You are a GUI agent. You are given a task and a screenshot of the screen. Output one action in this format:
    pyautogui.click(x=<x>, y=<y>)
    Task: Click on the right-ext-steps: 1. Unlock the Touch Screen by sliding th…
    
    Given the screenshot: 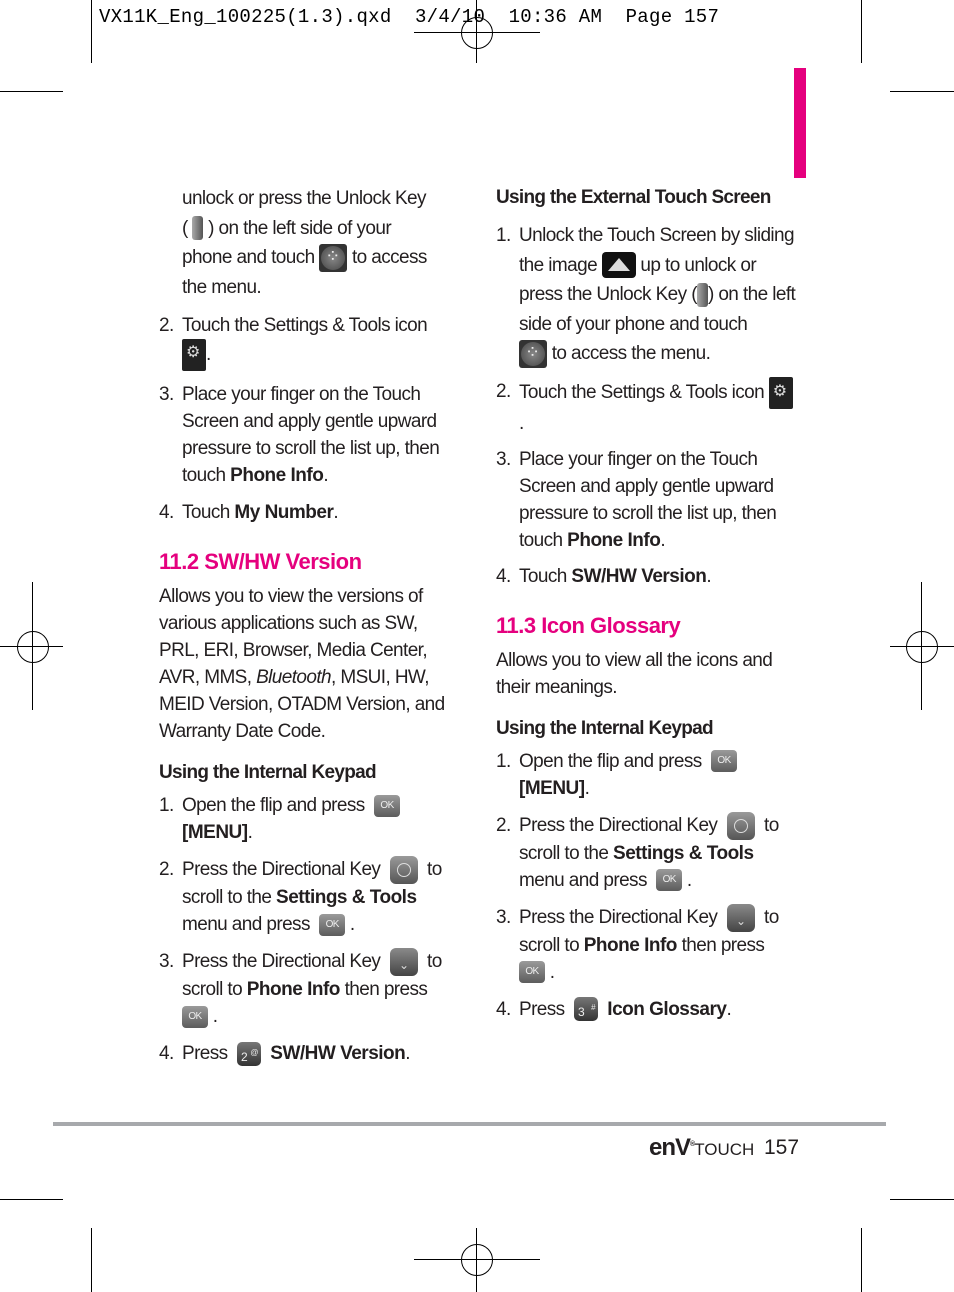 What is the action you would take?
    pyautogui.click(x=646, y=406)
    